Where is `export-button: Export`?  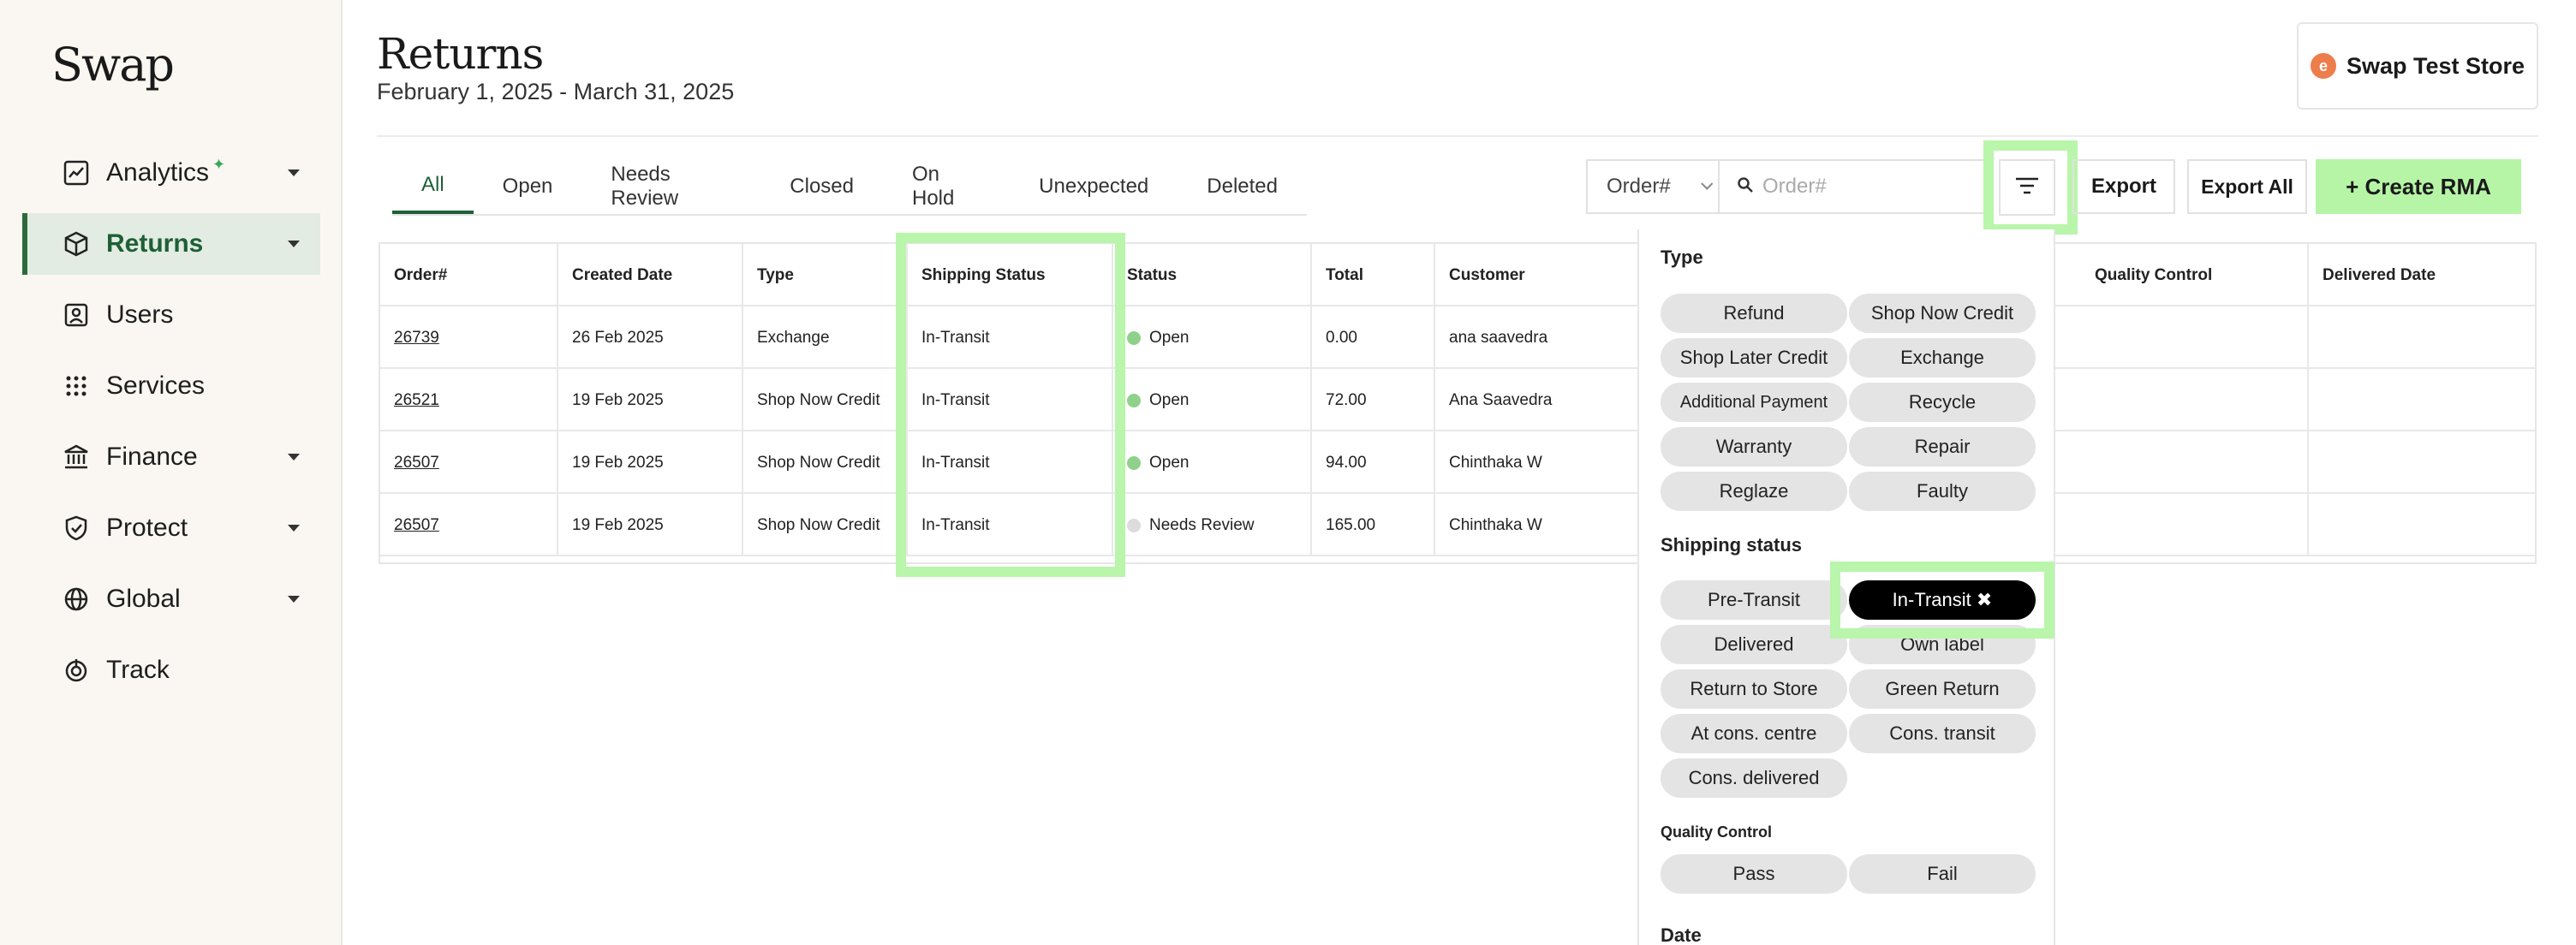 export-button: Export is located at coordinates (2123, 186).